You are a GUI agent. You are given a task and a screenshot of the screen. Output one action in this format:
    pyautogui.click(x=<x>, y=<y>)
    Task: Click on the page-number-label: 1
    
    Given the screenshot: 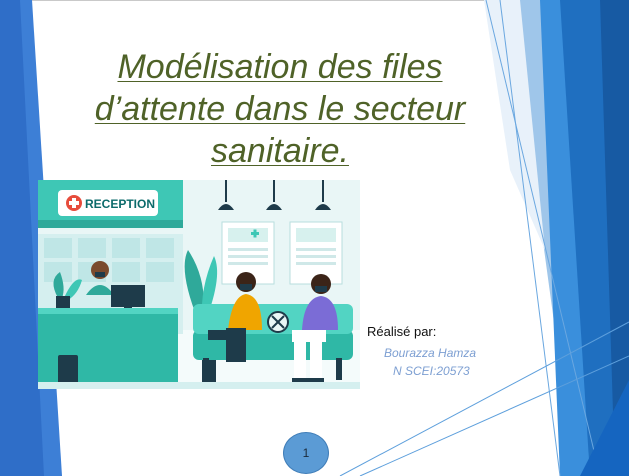 What is the action you would take?
    pyautogui.click(x=306, y=453)
    